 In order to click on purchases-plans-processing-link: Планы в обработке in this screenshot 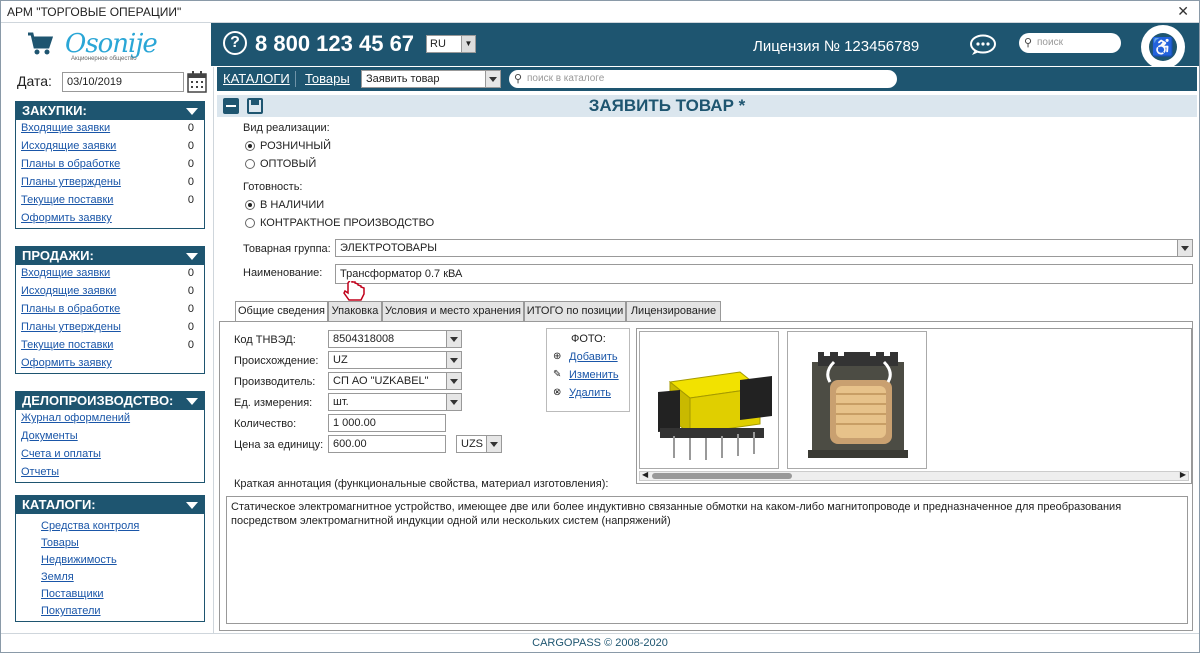, I will do `click(70, 164)`.